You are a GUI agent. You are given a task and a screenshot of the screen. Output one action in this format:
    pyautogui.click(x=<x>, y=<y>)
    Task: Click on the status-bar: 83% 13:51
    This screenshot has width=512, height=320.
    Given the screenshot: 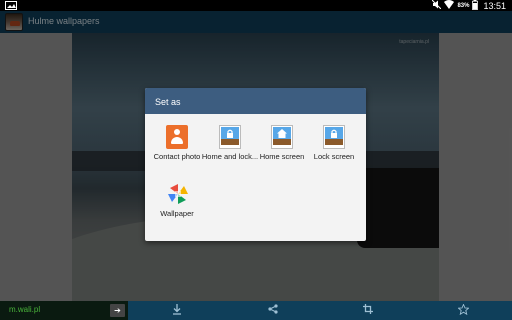 What is the action you would take?
    pyautogui.click(x=256, y=5)
    